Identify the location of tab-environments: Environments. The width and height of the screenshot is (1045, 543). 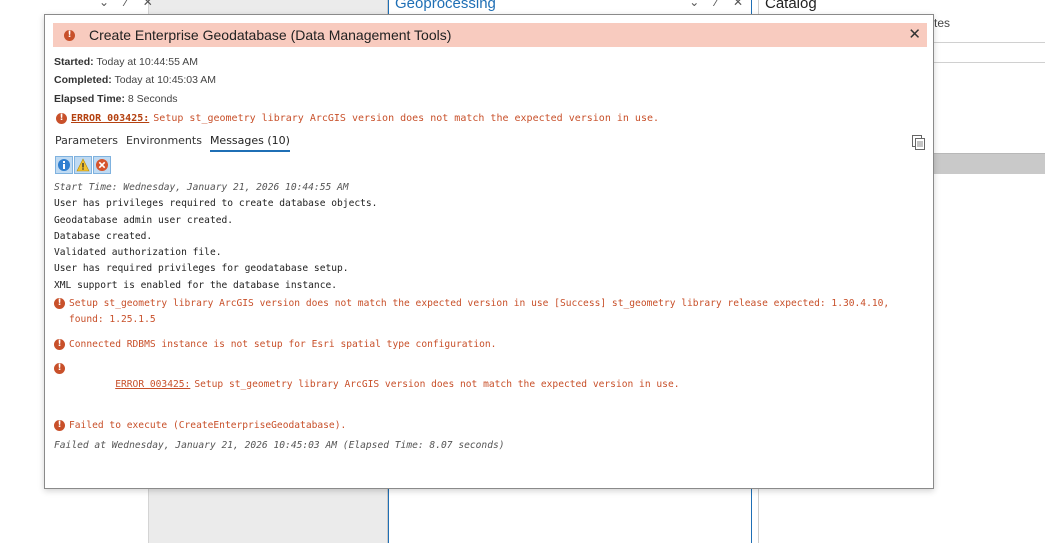
(164, 143).